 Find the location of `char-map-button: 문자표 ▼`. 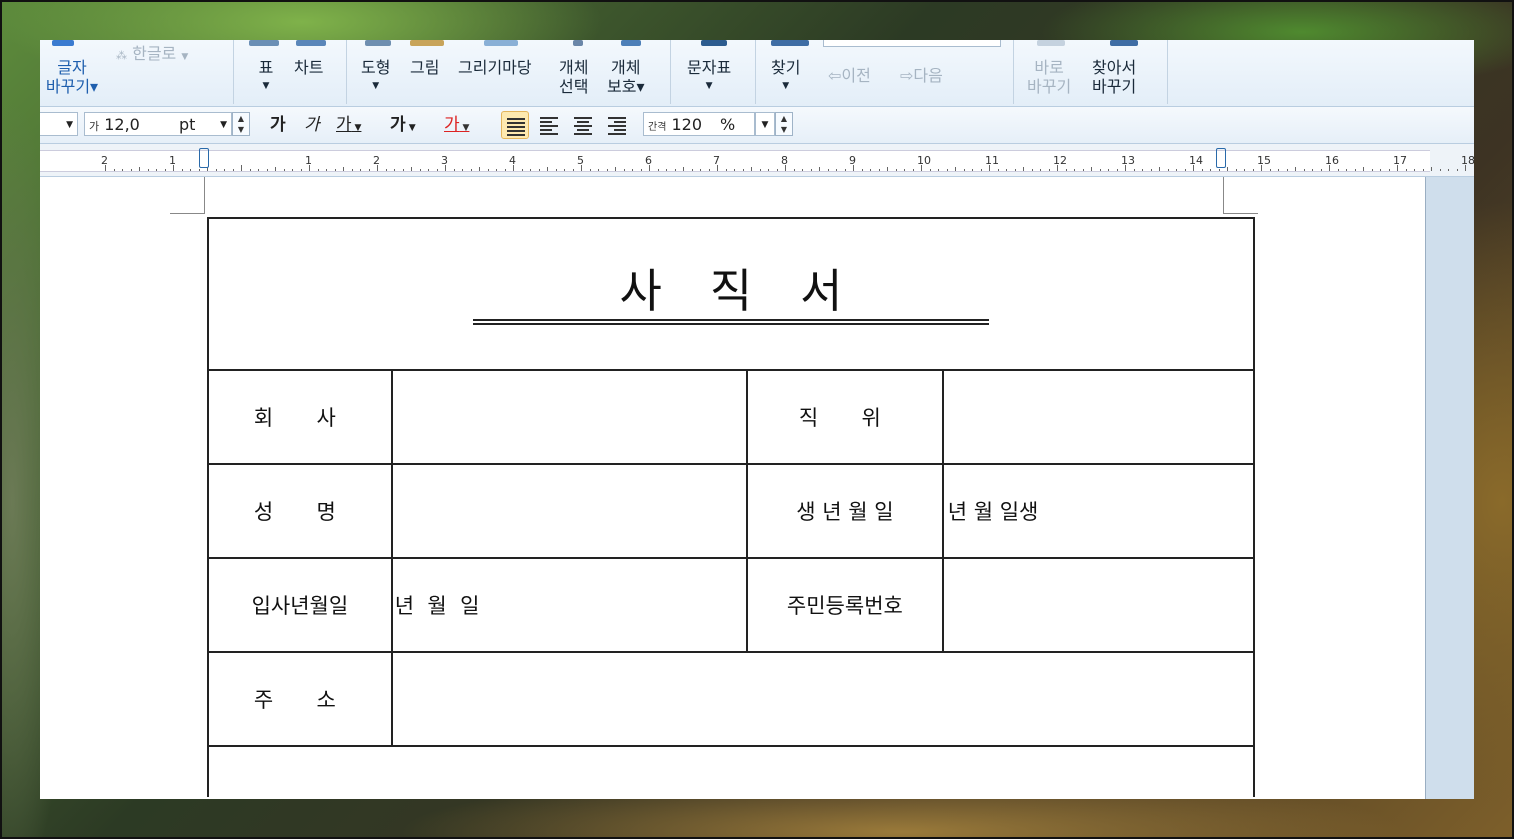

char-map-button: 문자표 ▼ is located at coordinates (709, 68).